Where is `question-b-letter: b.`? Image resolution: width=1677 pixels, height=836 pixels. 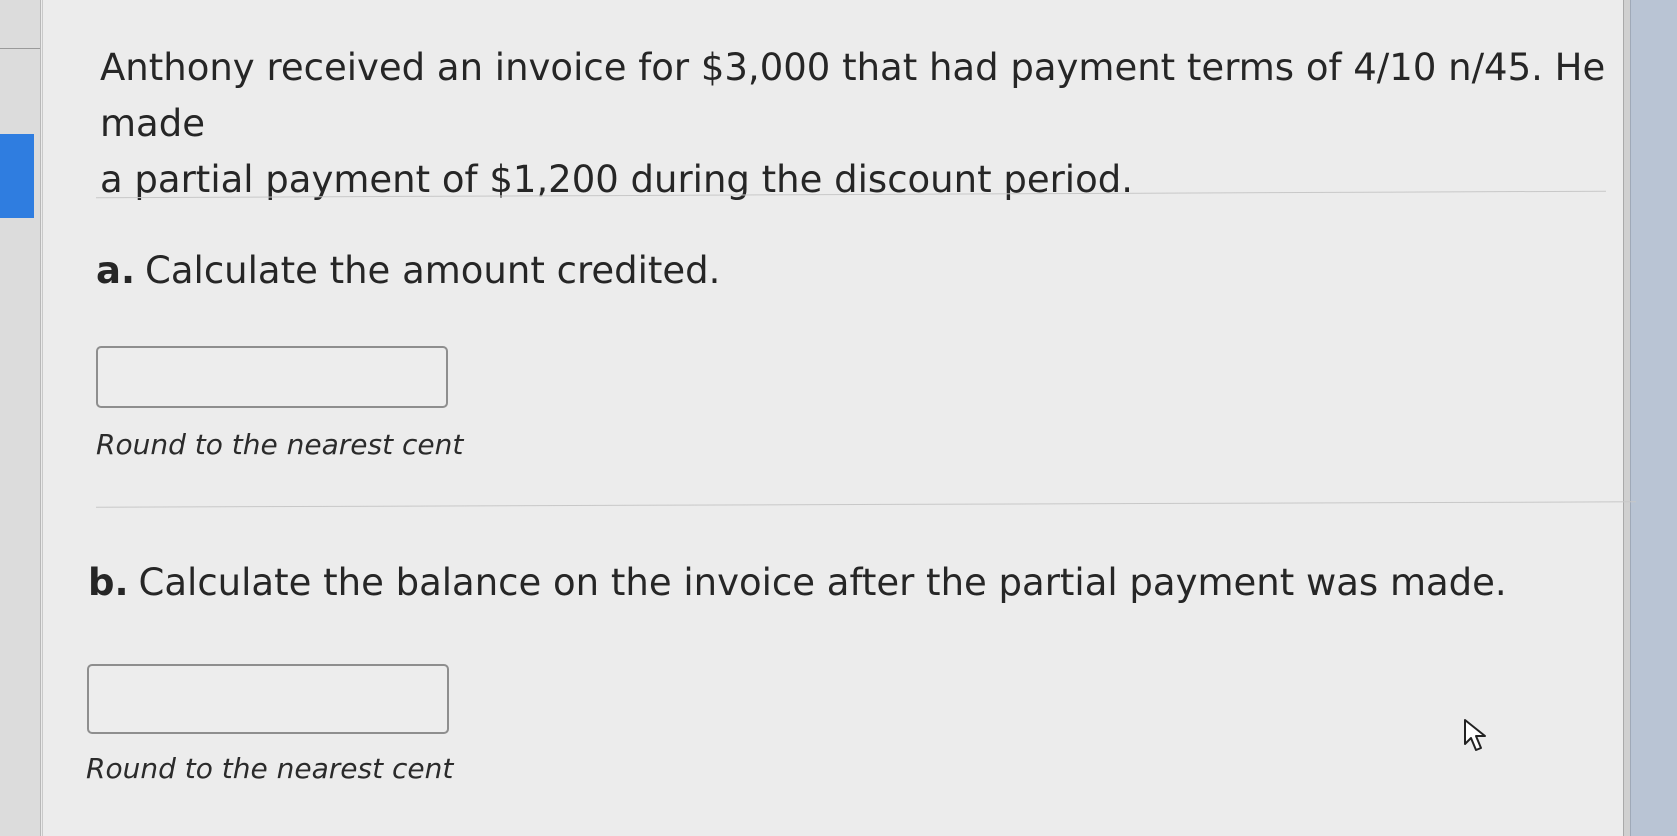
question-b-letter: b. is located at coordinates (108, 582).